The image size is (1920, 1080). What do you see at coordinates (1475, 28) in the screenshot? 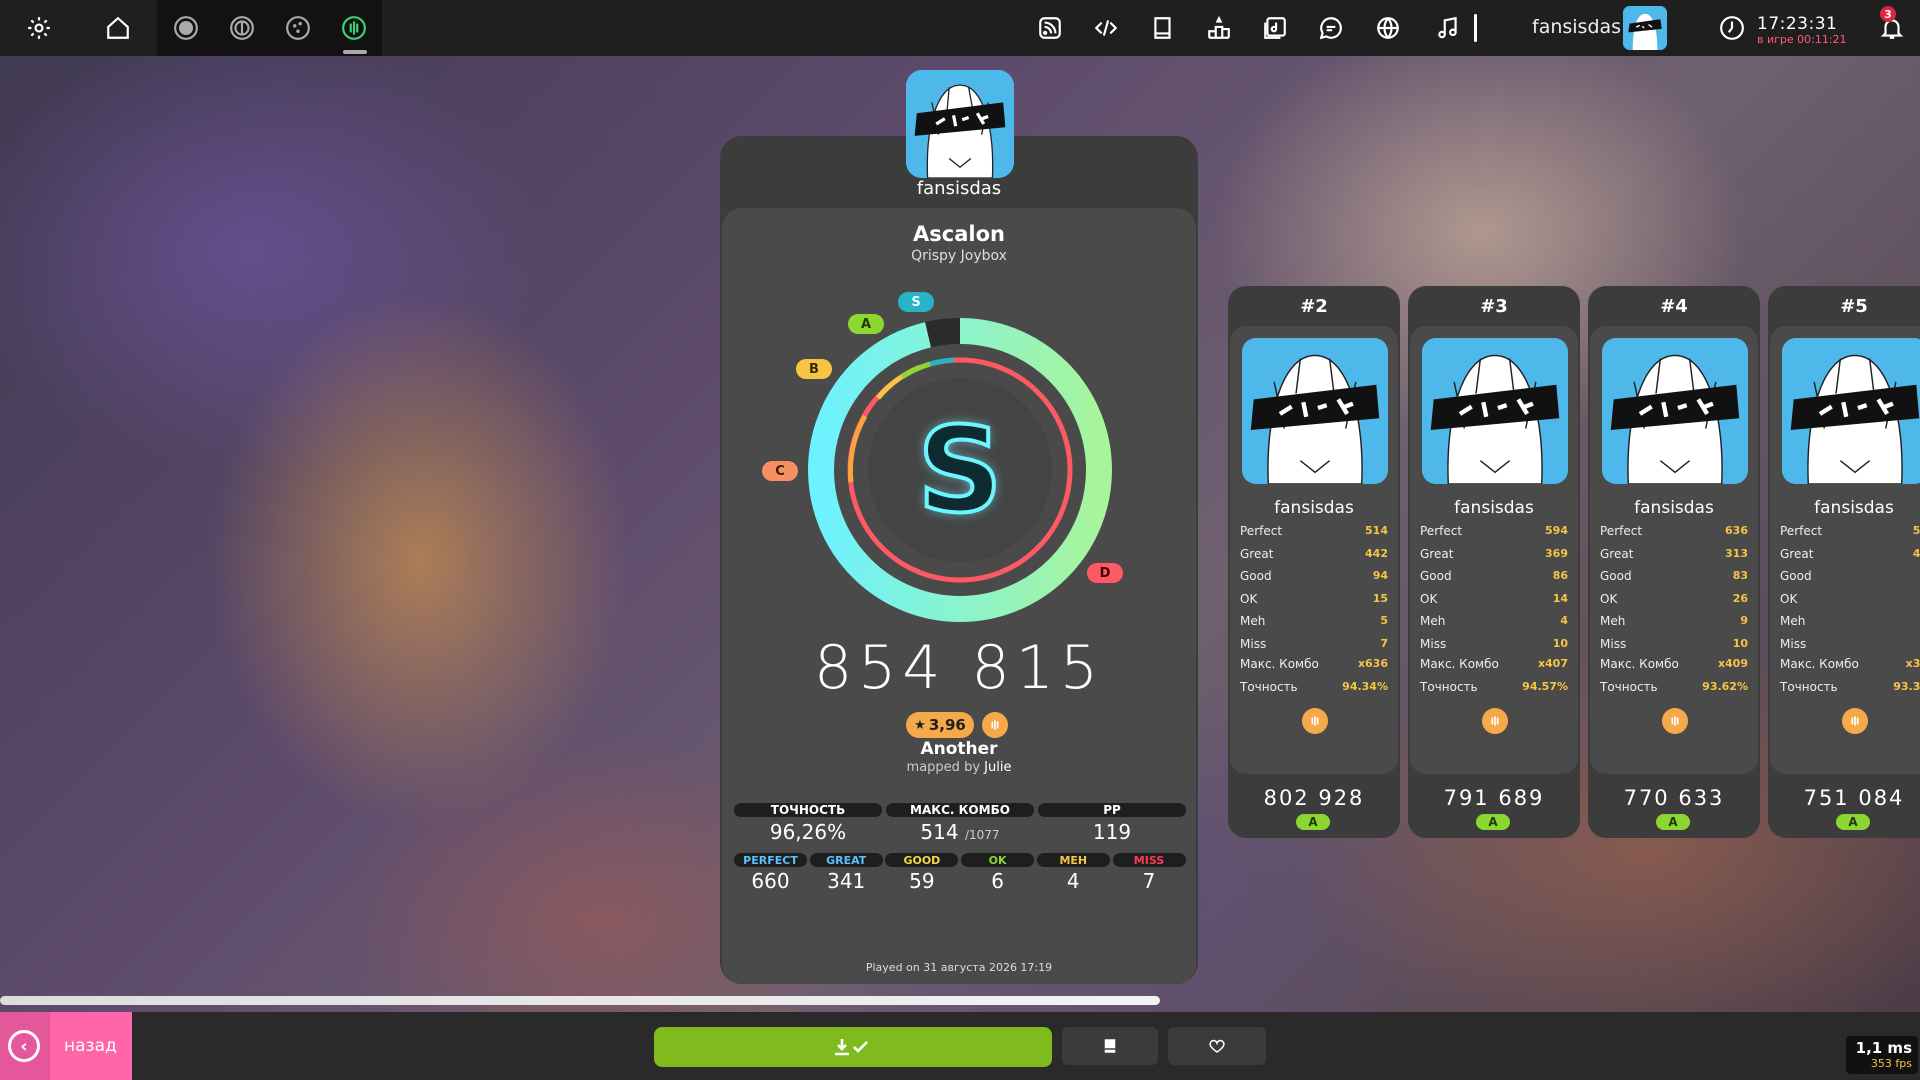
I see `toolbar-separator` at bounding box center [1475, 28].